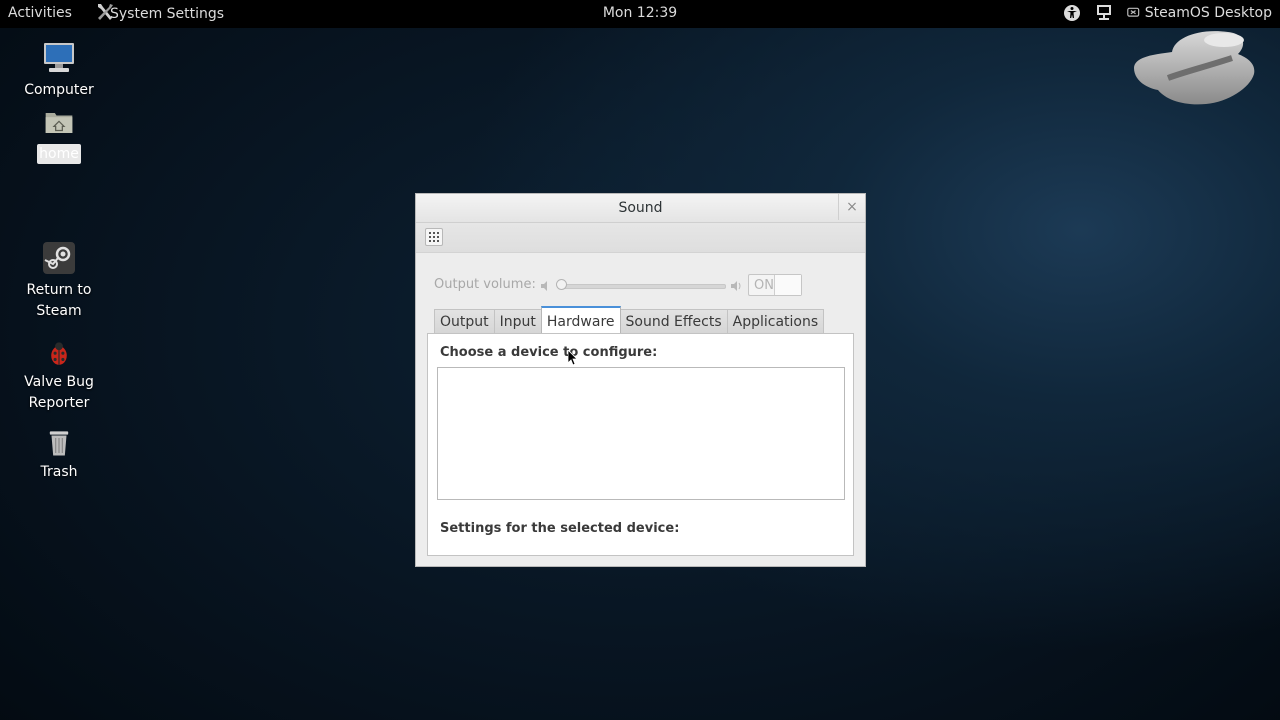  What do you see at coordinates (59, 443) in the screenshot?
I see `trash-icon` at bounding box center [59, 443].